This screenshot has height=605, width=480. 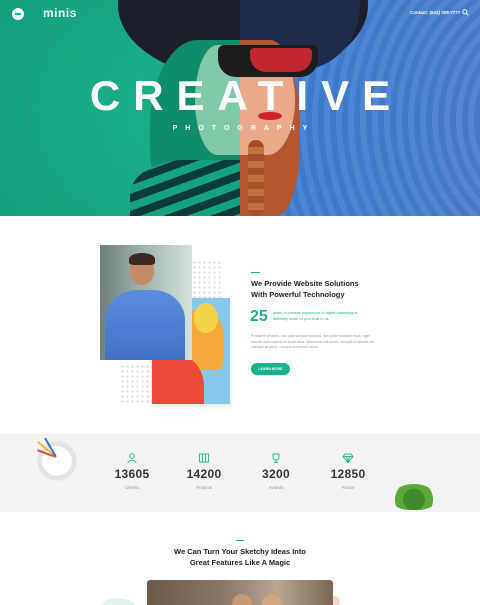 I want to click on stat-value: 3200, so click(x=276, y=474).